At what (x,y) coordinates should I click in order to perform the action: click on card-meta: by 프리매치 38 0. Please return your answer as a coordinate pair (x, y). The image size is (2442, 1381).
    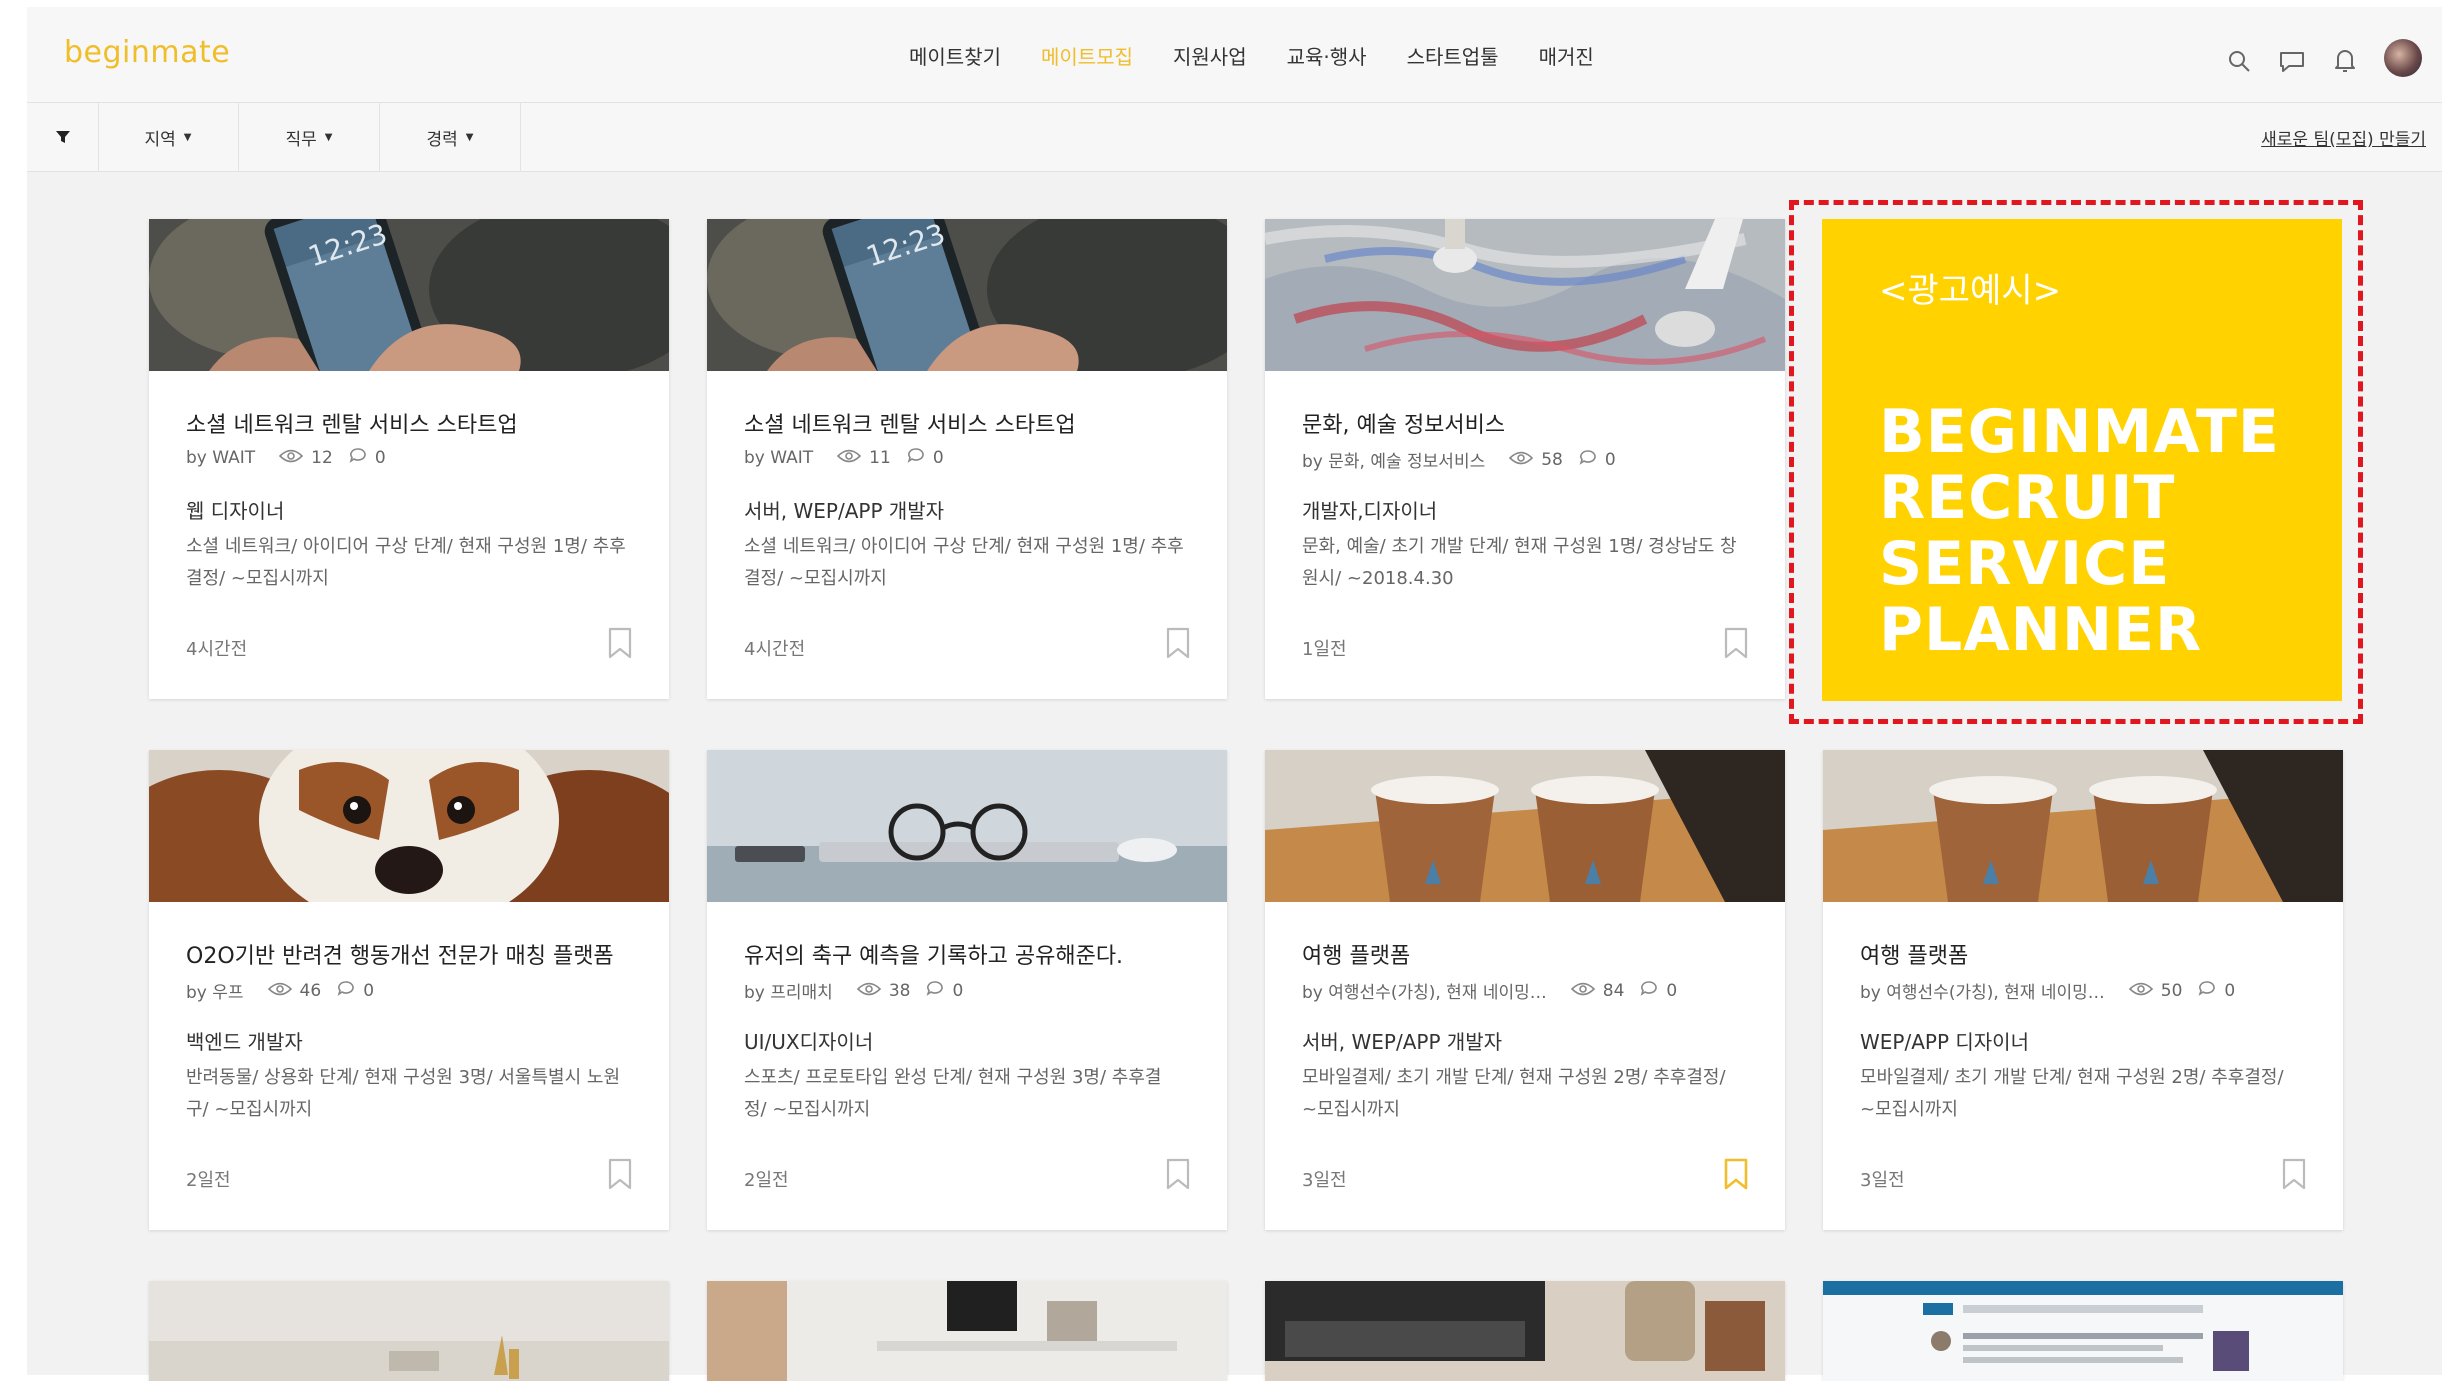
    Looking at the image, I should click on (854, 991).